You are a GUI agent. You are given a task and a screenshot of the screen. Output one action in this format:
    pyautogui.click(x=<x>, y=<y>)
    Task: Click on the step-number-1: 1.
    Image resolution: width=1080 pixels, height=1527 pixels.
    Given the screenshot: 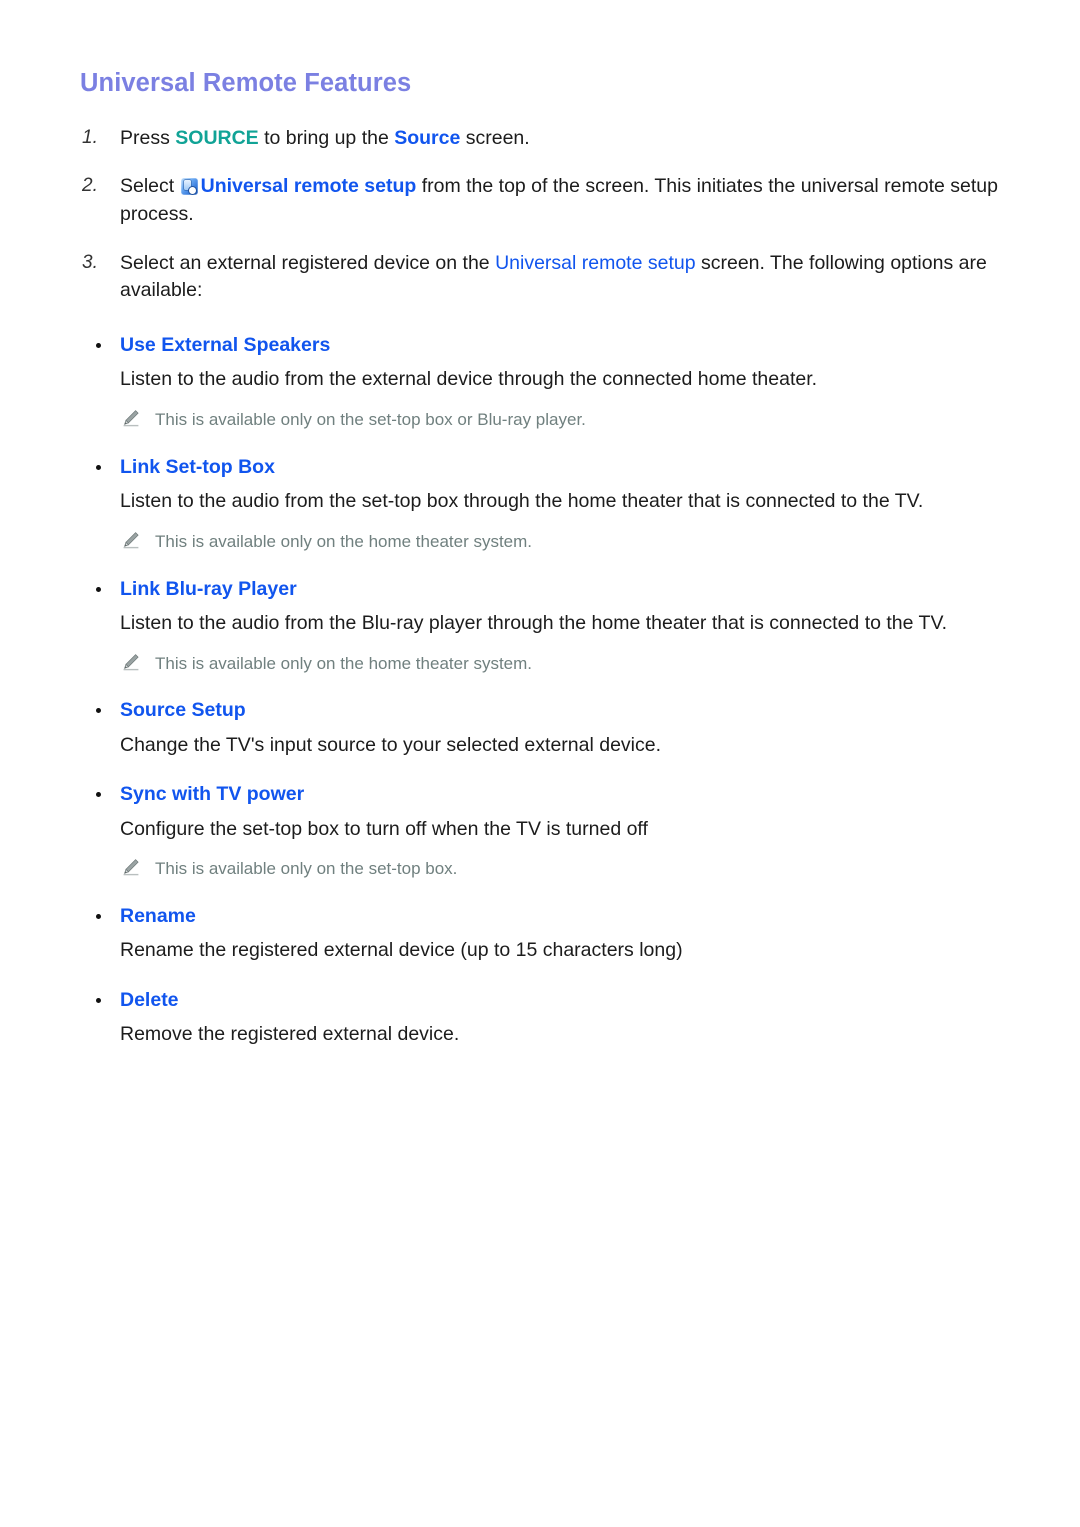 What is the action you would take?
    pyautogui.click(x=90, y=137)
    